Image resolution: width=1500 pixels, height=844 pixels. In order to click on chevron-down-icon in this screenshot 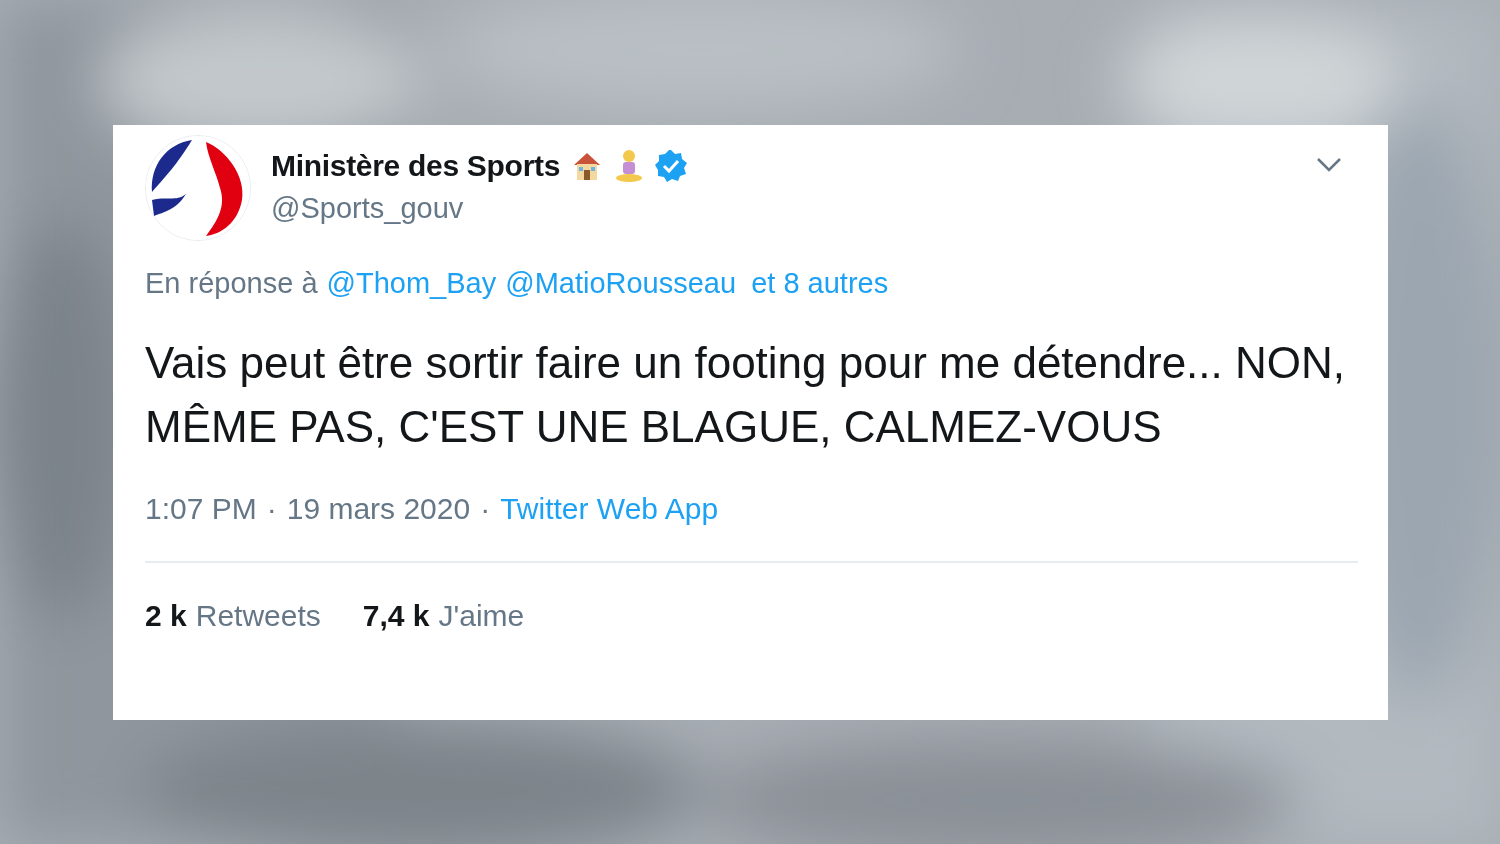, I will do `click(1329, 165)`.